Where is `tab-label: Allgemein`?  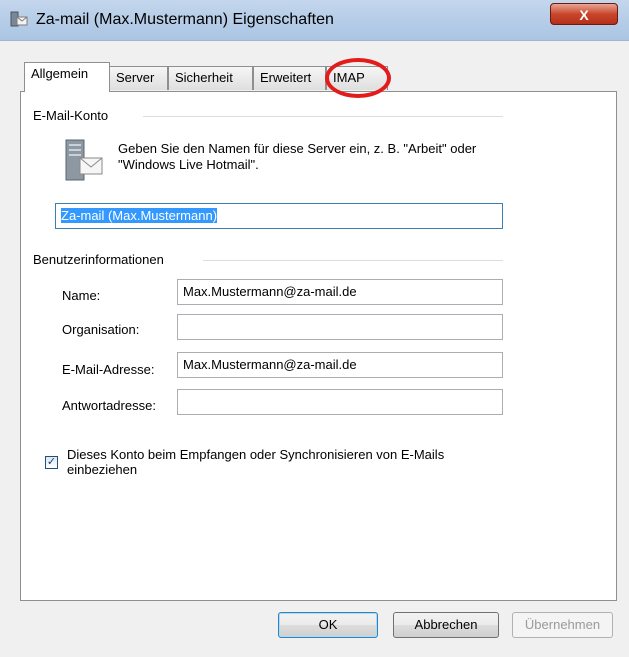
tab-label: Allgemein is located at coordinates (60, 73).